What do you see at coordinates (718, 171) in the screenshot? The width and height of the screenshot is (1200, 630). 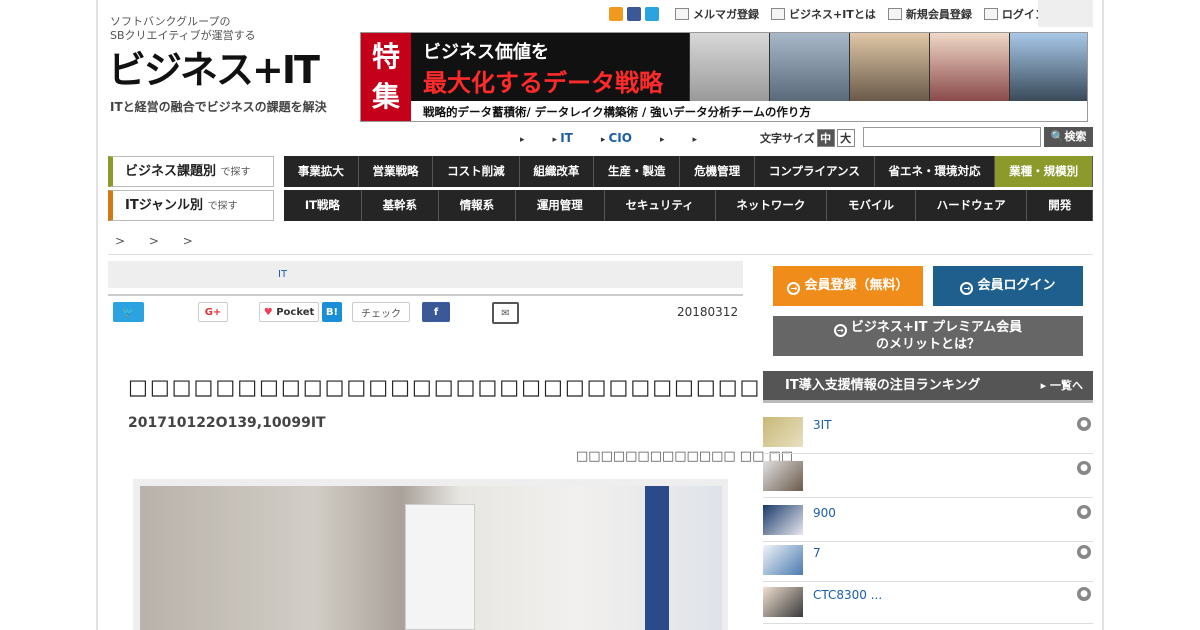 I see `topic-nav-item: 危機管理` at bounding box center [718, 171].